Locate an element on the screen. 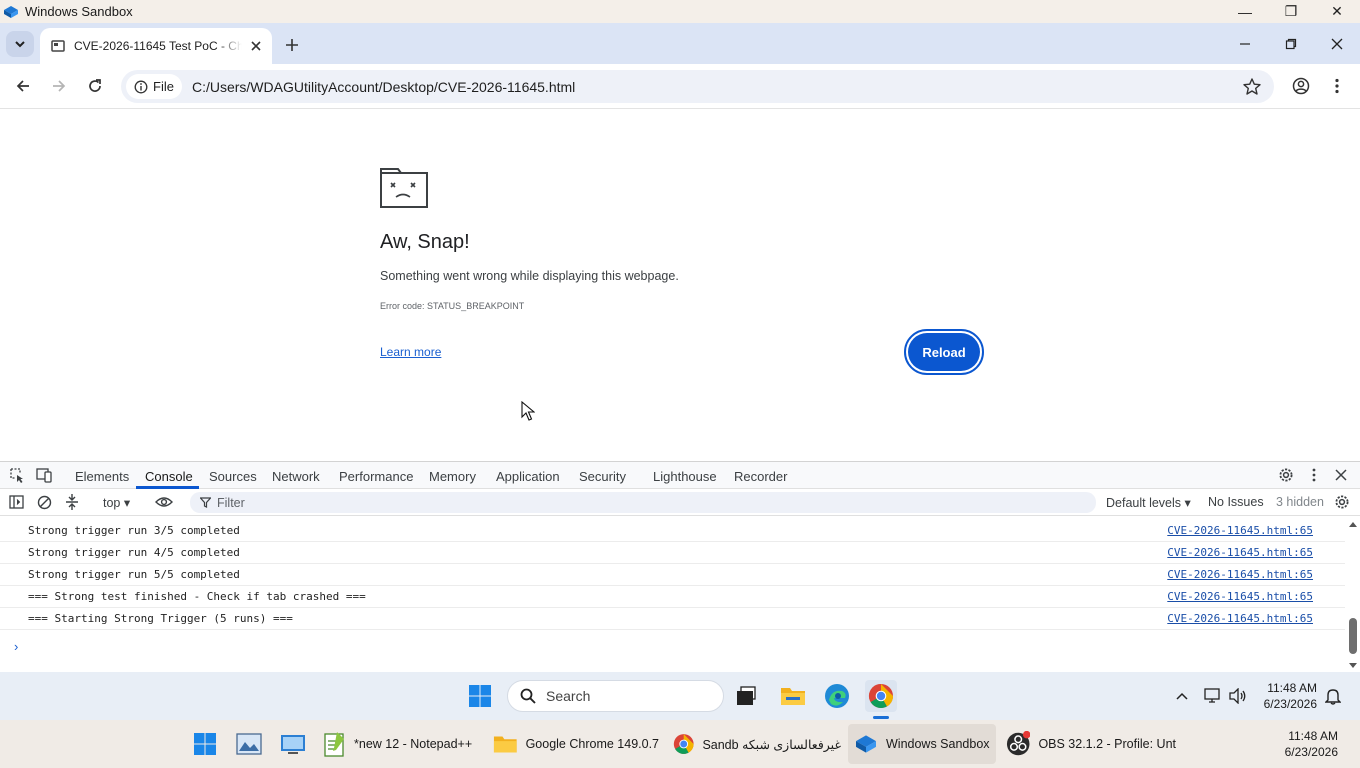 The image size is (1360, 768). tab-security: Security is located at coordinates (602, 476).